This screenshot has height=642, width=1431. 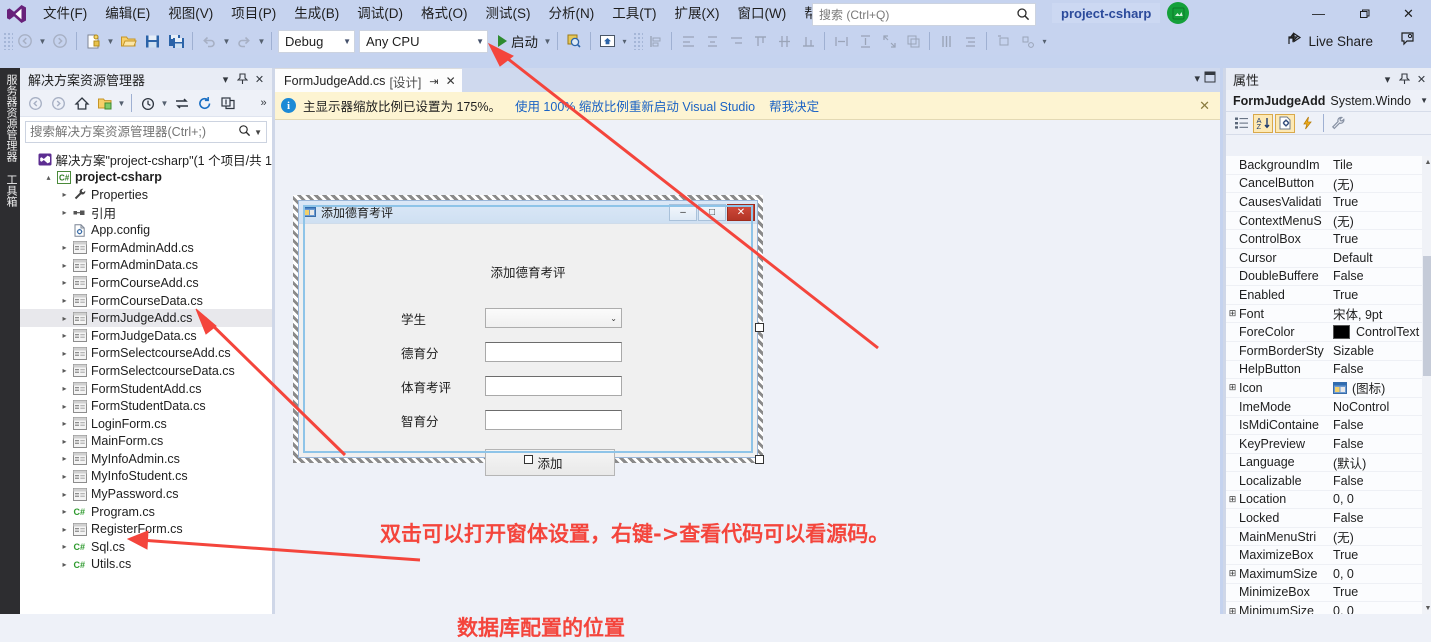 What do you see at coordinates (1328, 239) in the screenshot?
I see `property-row: ControlBox True` at bounding box center [1328, 239].